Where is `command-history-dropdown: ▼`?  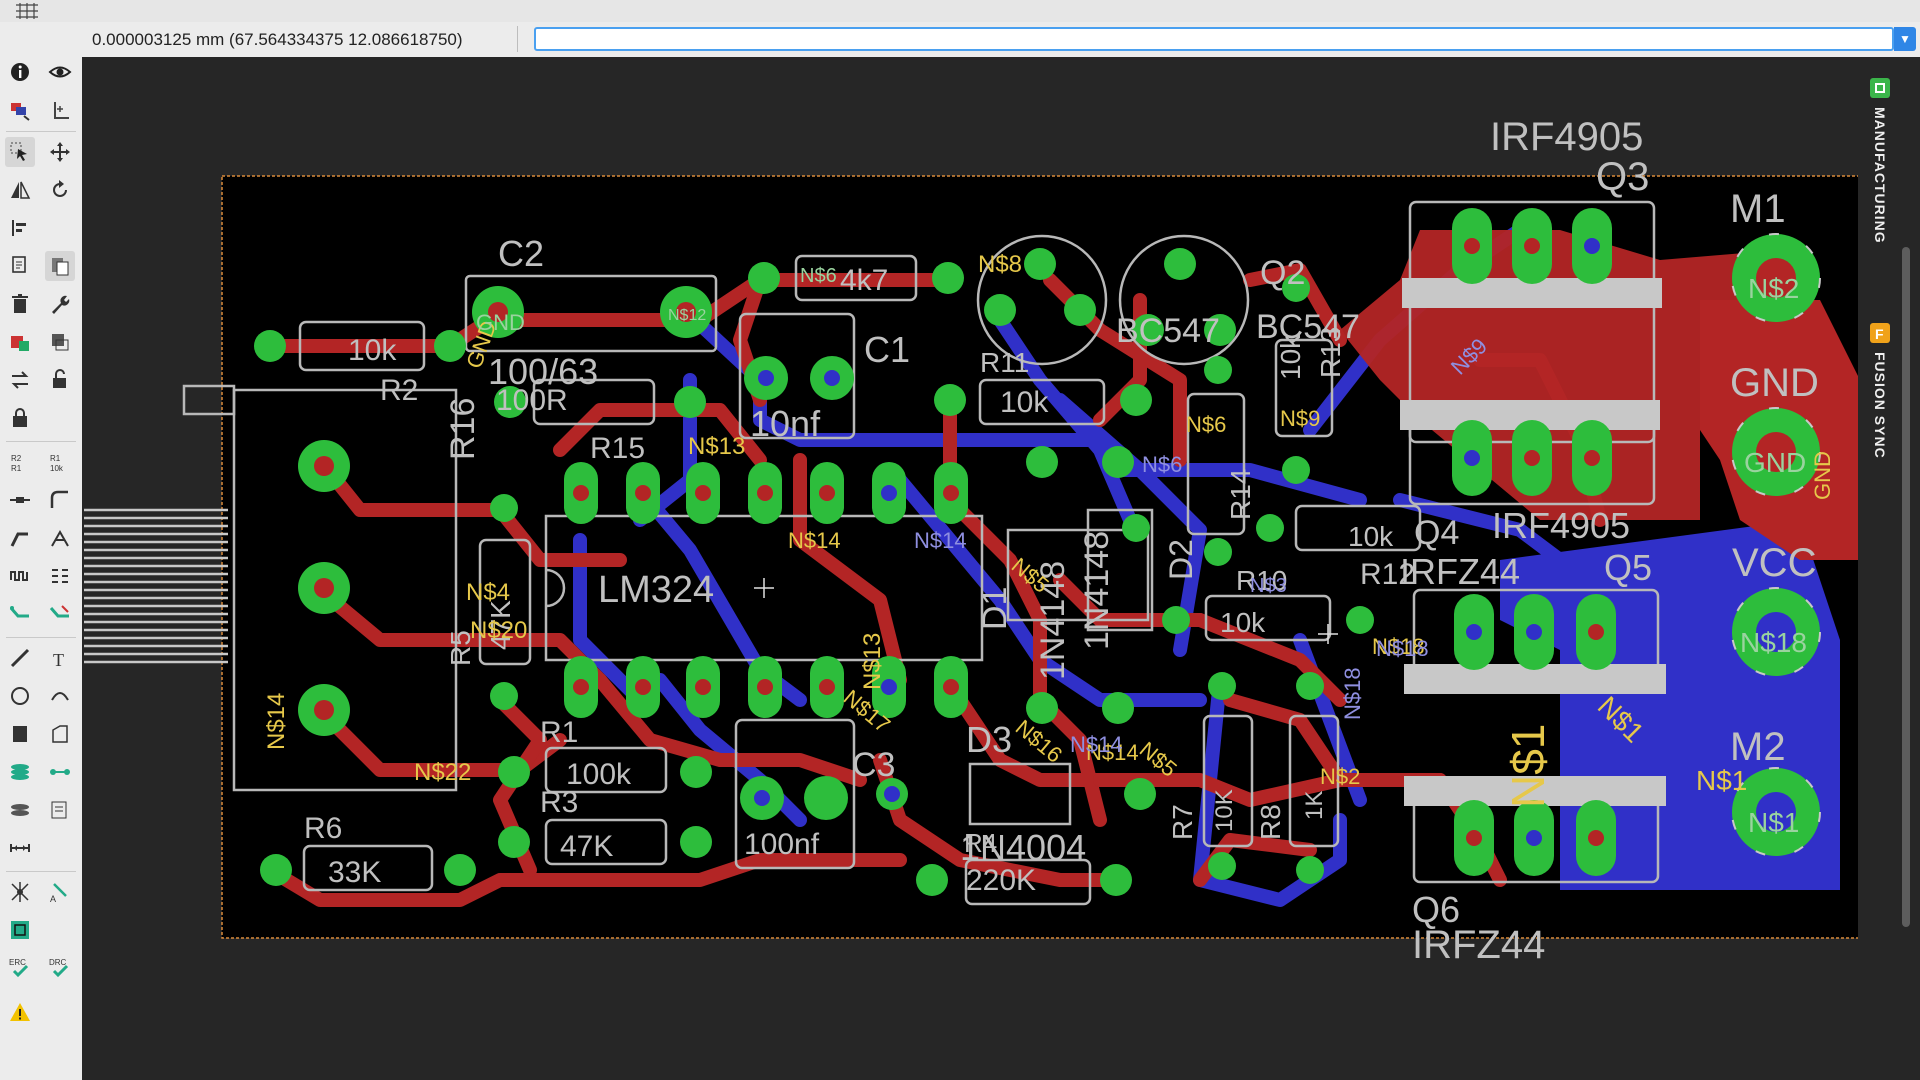
command-history-dropdown: ▼ is located at coordinates (1905, 39).